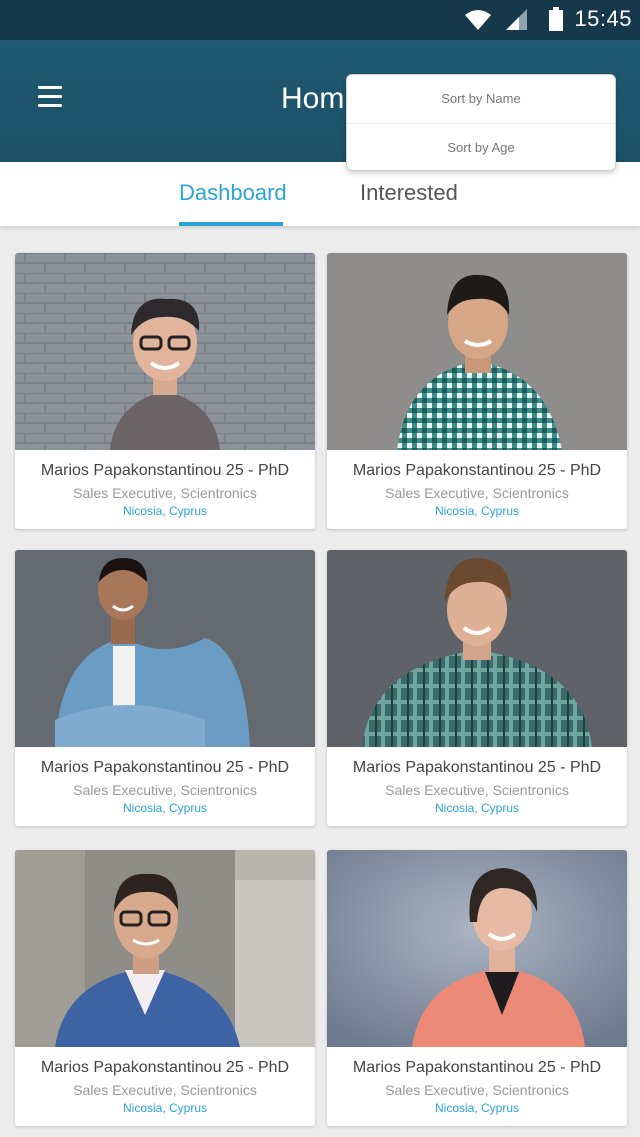 The image size is (640, 1137). I want to click on sort-dropdown: Sort by Name Sort by Age, so click(481, 122).